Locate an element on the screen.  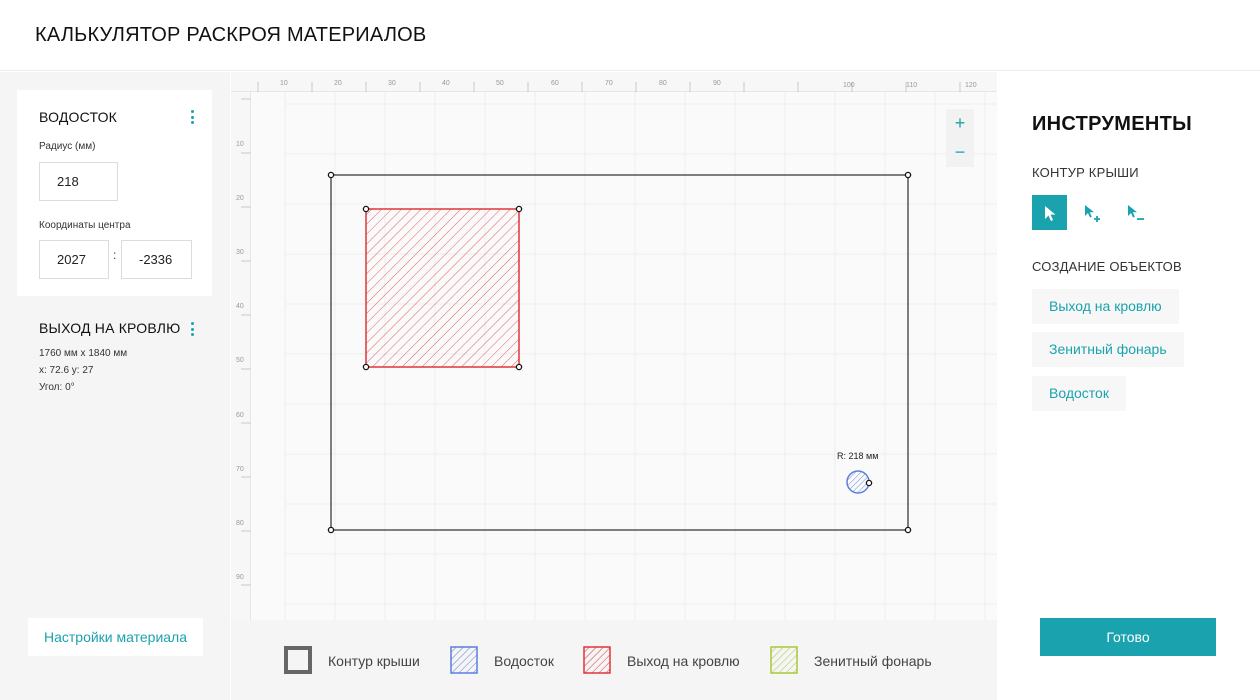
select-pointer-icon is located at coordinates (1050, 213).